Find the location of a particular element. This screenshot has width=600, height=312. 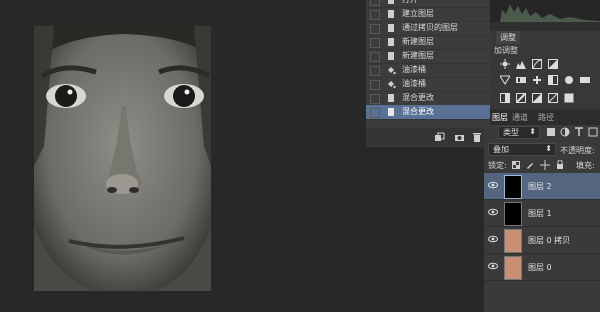

trash-icon is located at coordinates (477, 137).